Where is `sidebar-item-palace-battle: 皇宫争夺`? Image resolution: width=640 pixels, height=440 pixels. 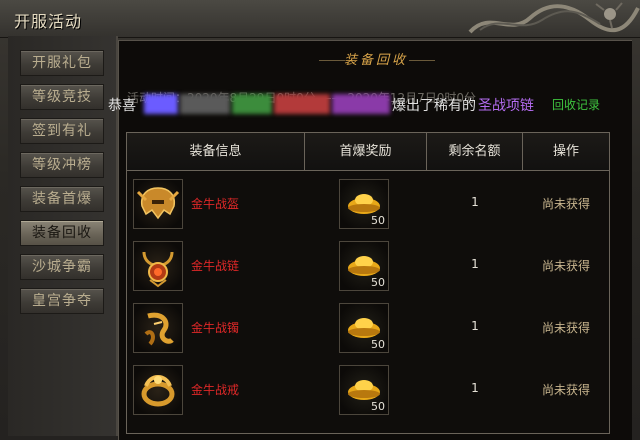
sidebar-item-palace-battle: 皇宫争夺 is located at coordinates (62, 301).